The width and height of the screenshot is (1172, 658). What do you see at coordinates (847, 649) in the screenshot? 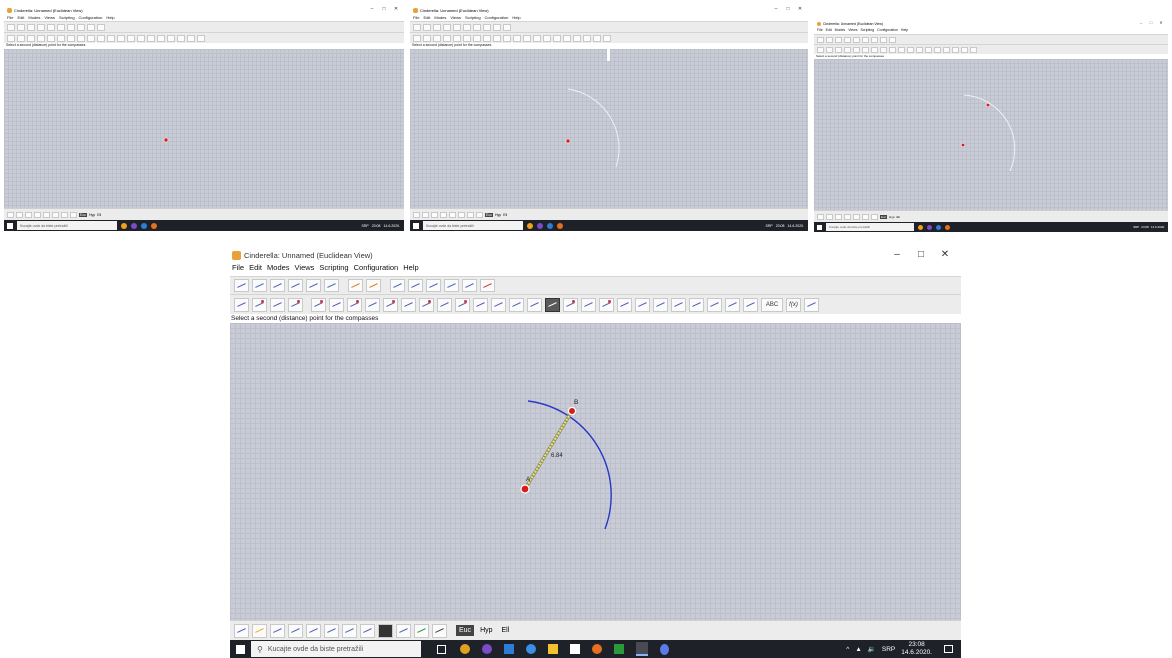
I see `tray-chevron-icon: ^` at bounding box center [847, 649].